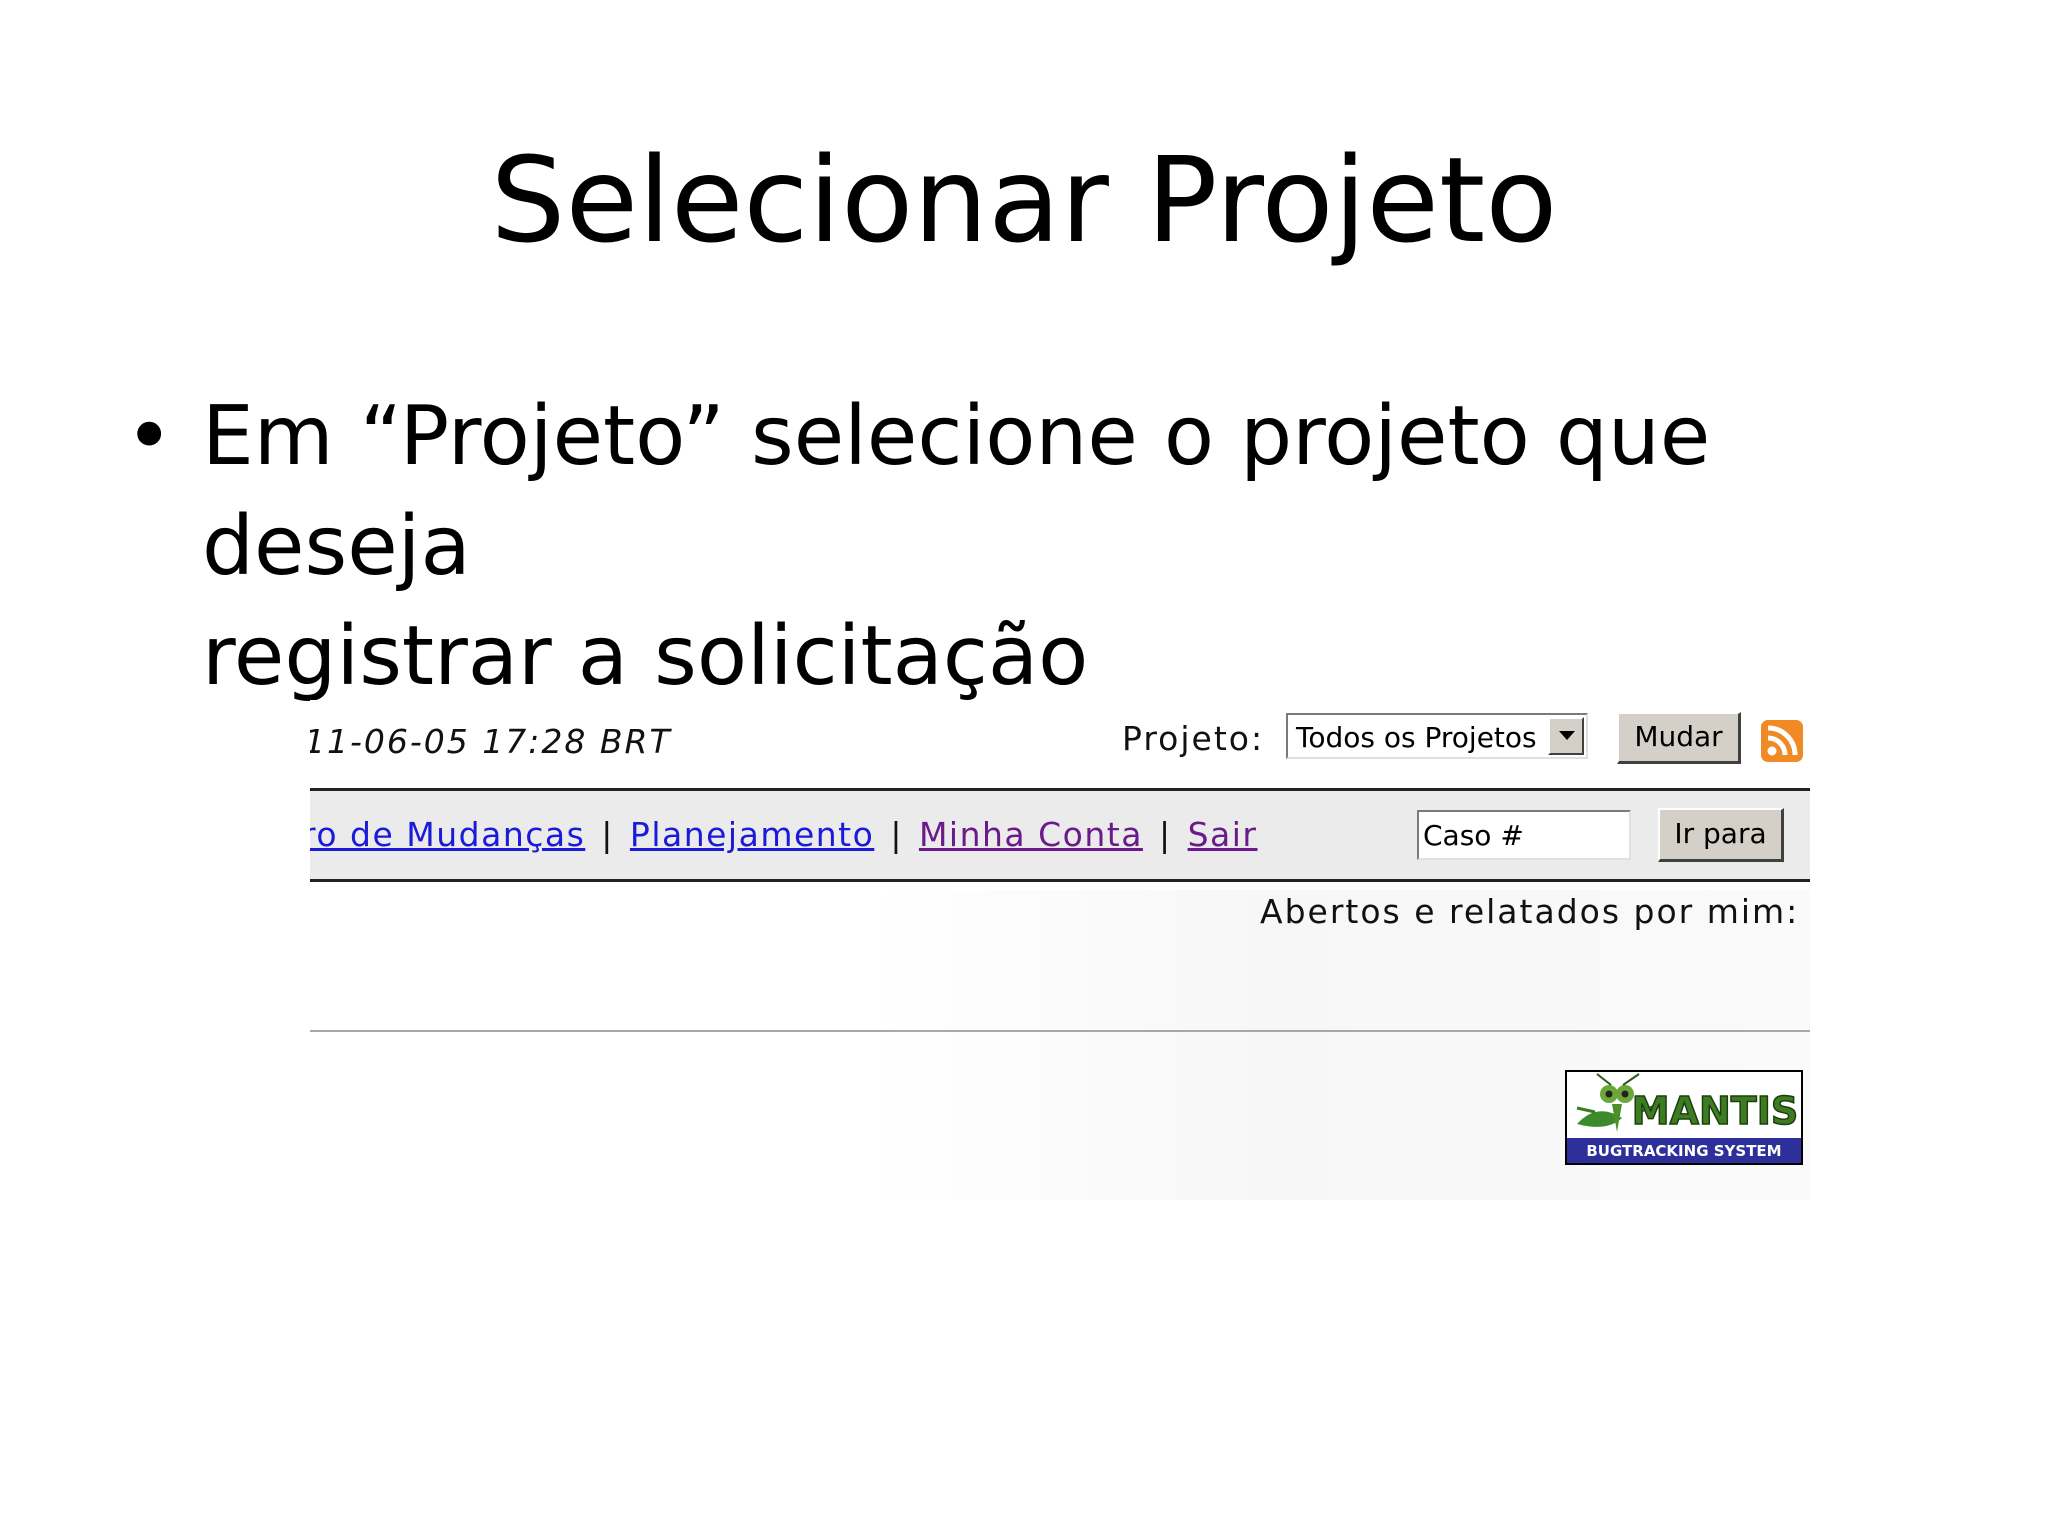  What do you see at coordinates (1193, 738) in the screenshot?
I see `project-label: Projeto:` at bounding box center [1193, 738].